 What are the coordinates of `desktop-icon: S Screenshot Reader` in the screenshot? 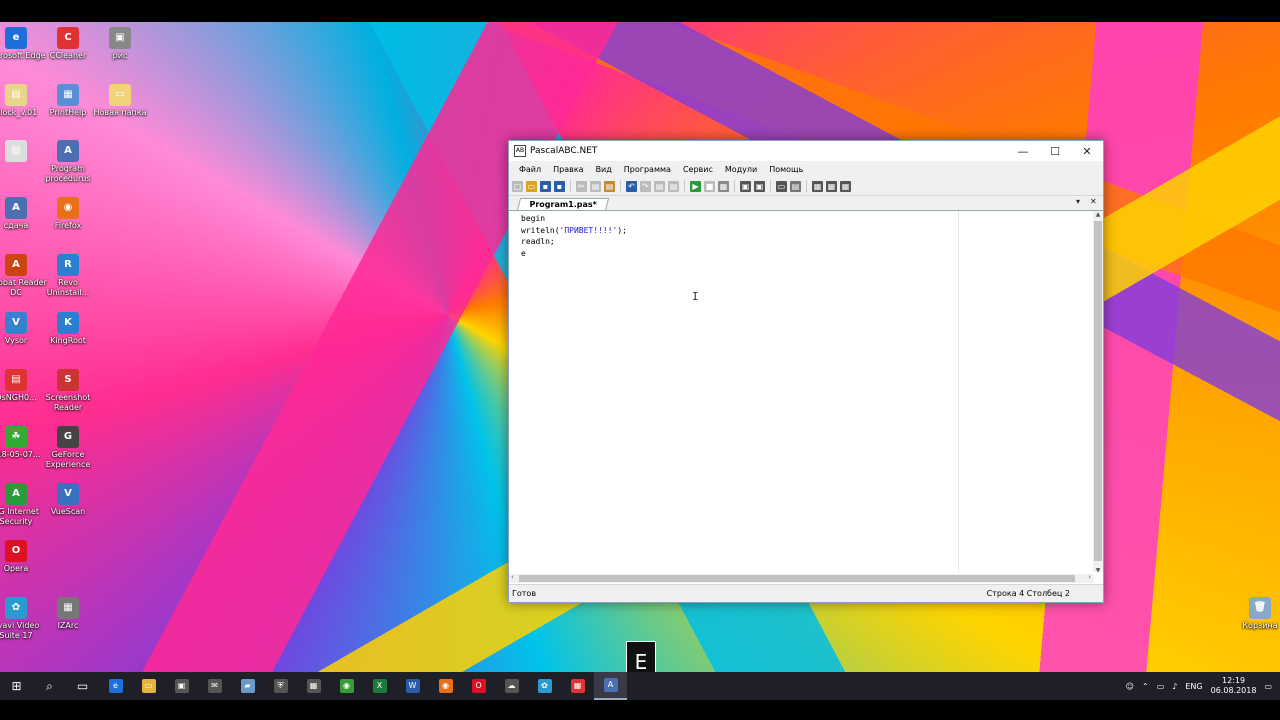 It's located at (68, 391).